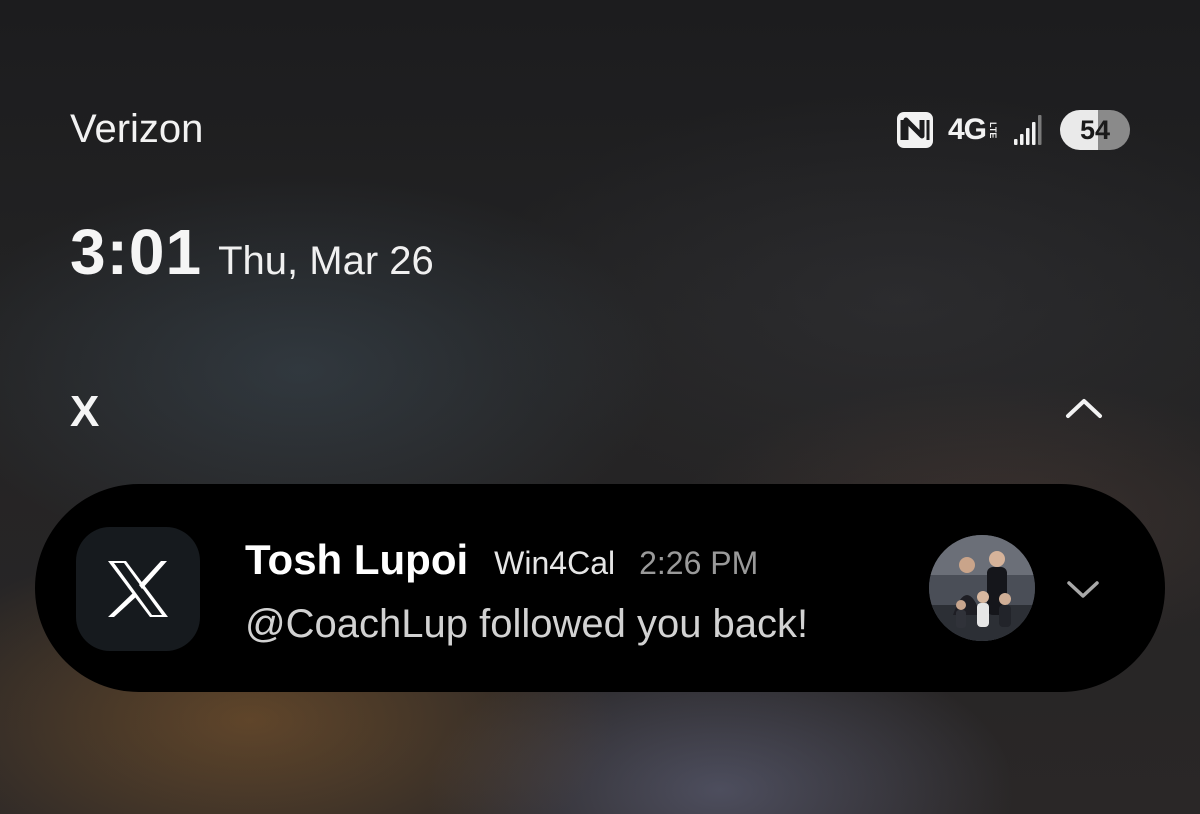 The width and height of the screenshot is (1200, 814). Describe the element at coordinates (527, 624) in the screenshot. I see `notification-message: @CoachLup followed you back!` at that location.